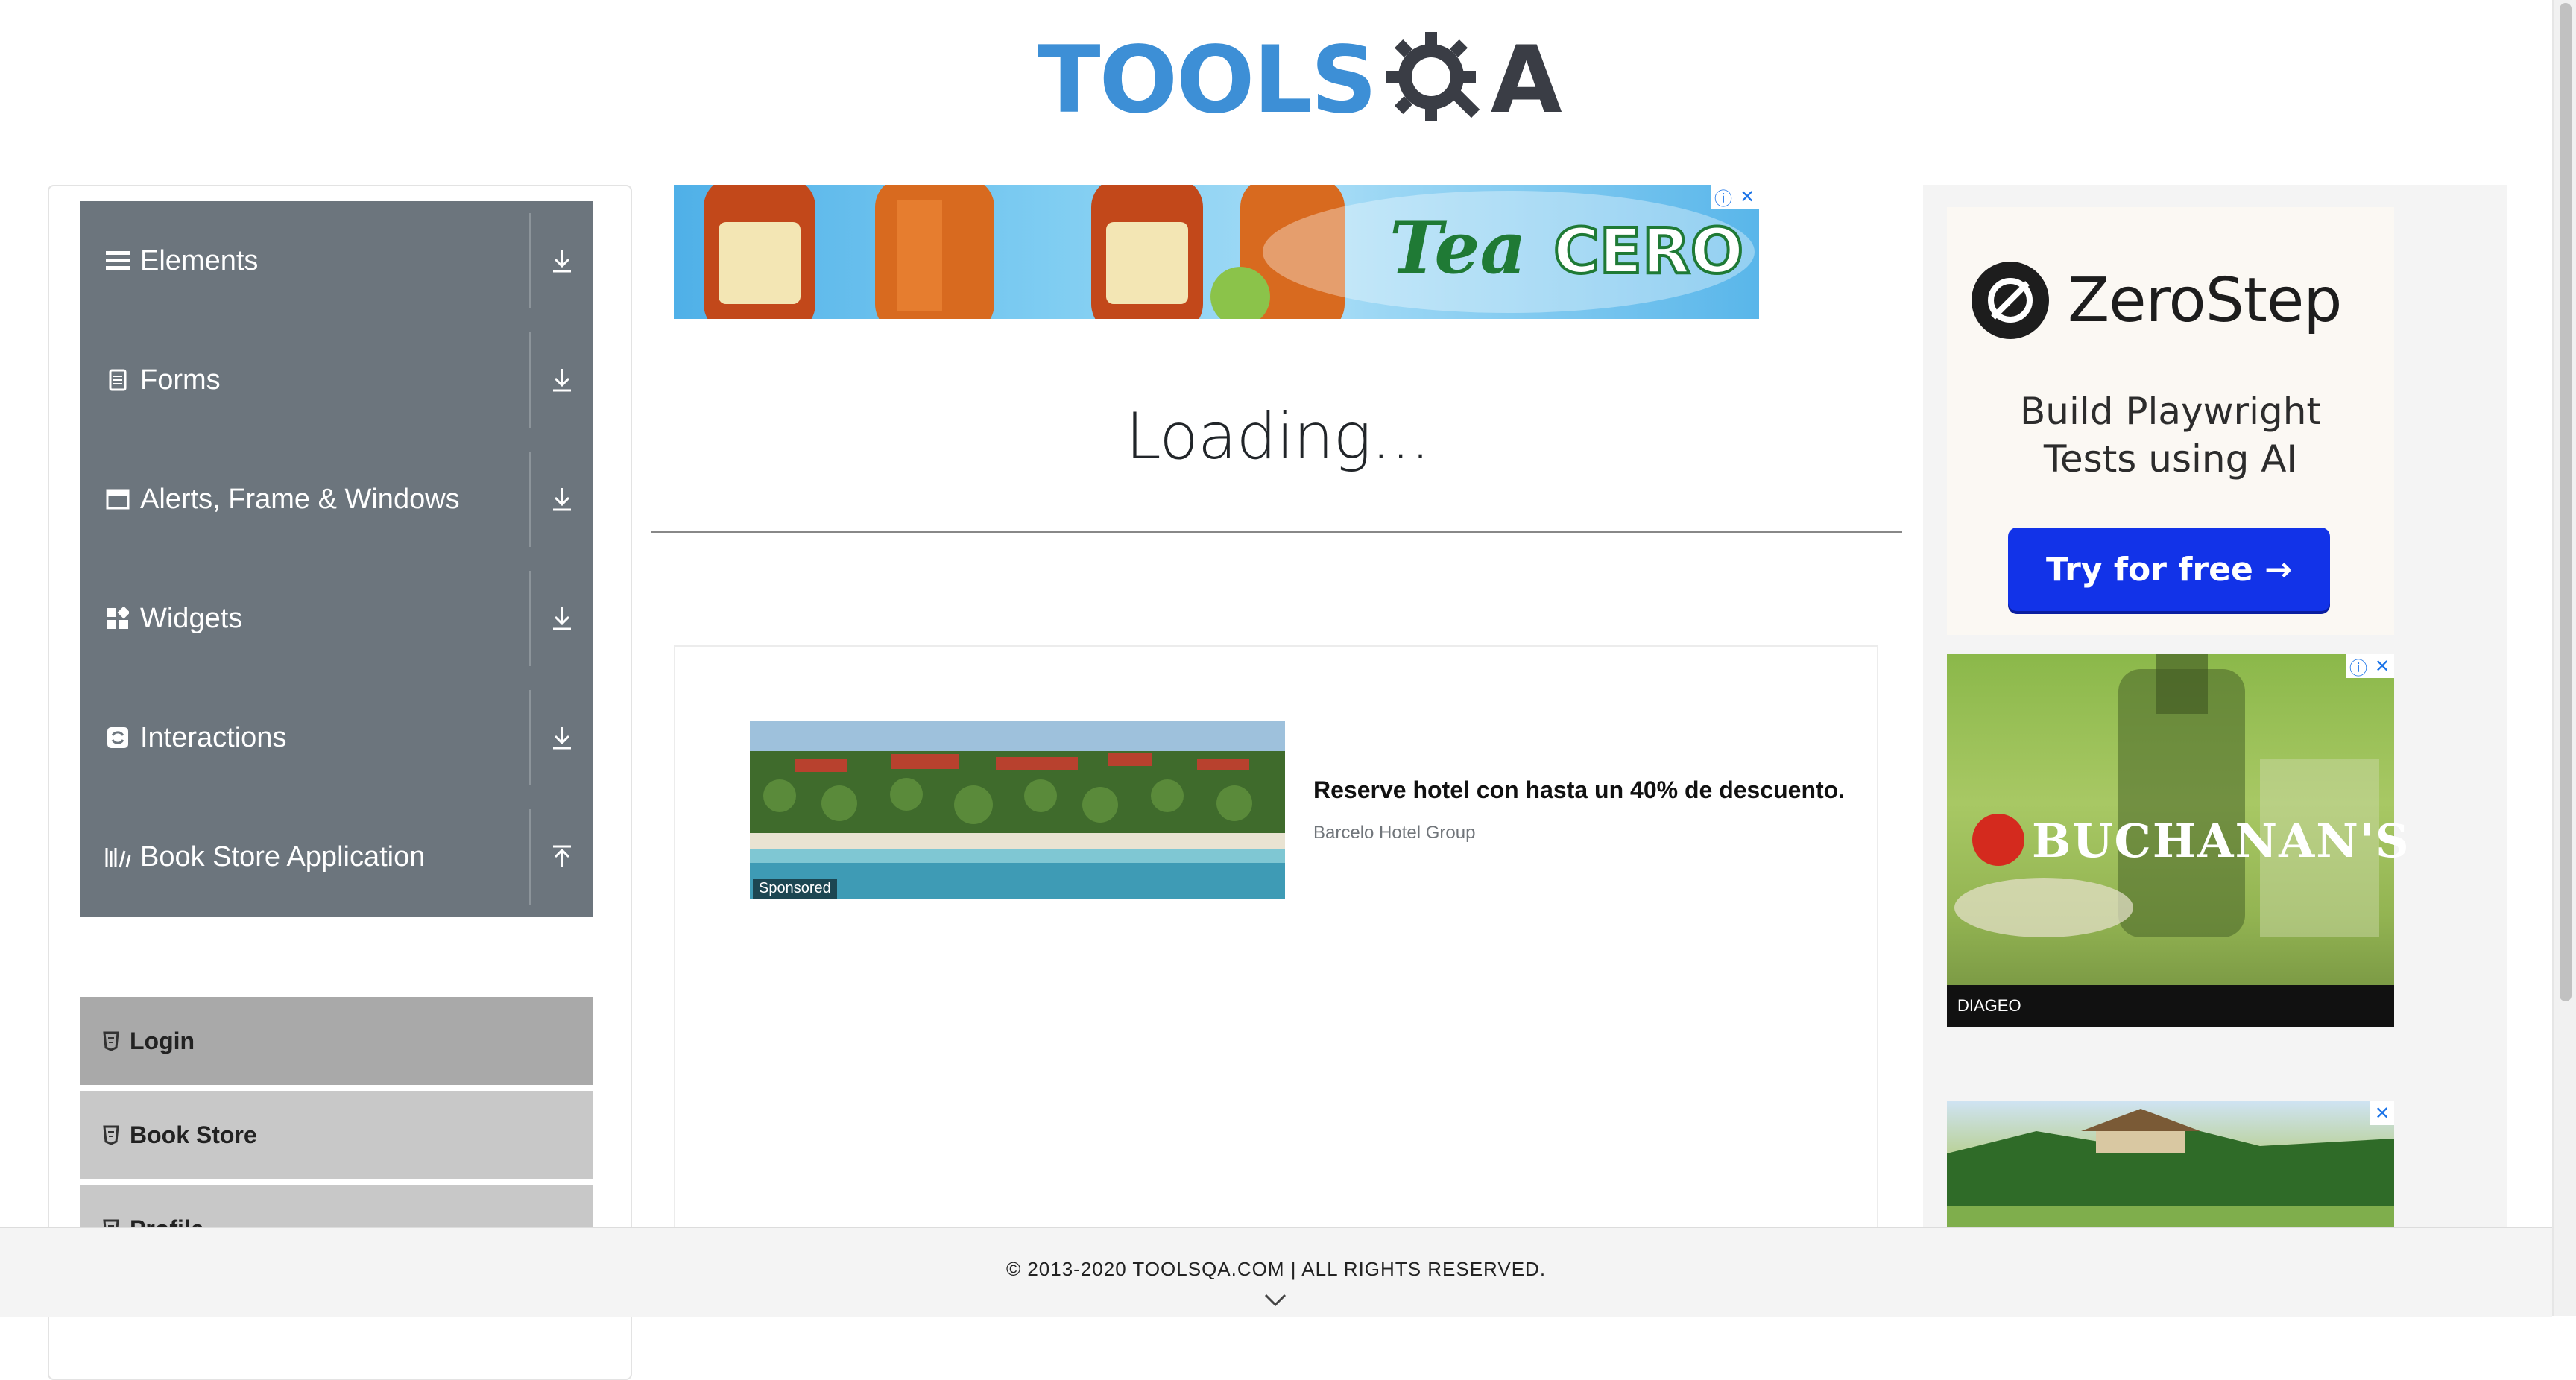 The height and width of the screenshot is (1380, 2576). Describe the element at coordinates (1458, 248) in the screenshot. I see `svg-text: Tea` at that location.